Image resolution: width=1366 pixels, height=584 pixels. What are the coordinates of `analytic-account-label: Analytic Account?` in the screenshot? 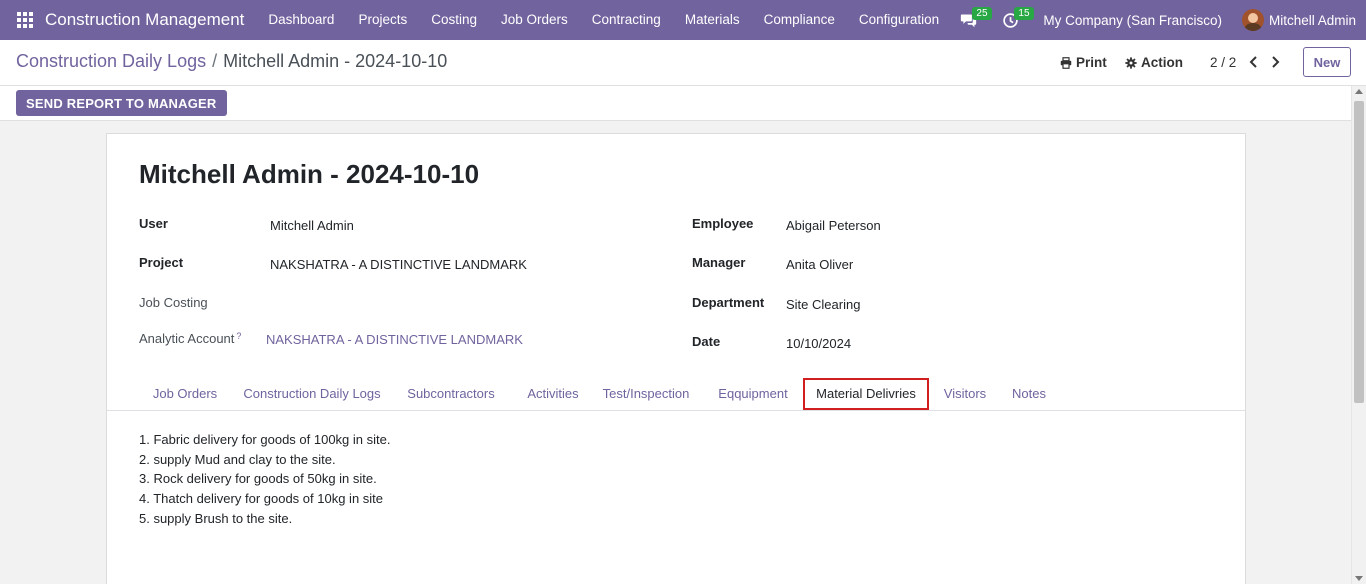 It's located at (190, 338).